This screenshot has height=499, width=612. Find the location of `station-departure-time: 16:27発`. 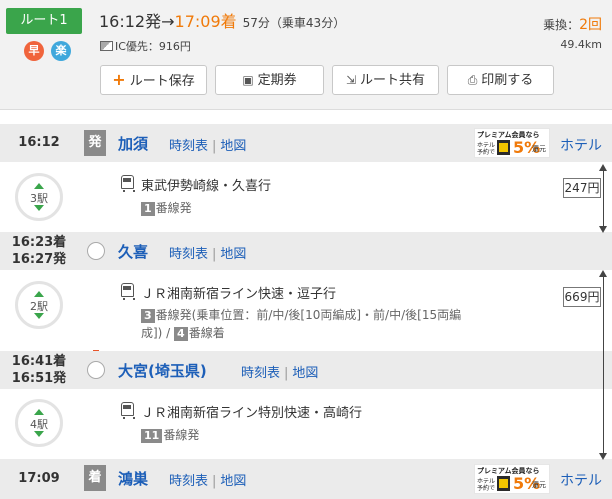

station-departure-time: 16:27発 is located at coordinates (39, 259).